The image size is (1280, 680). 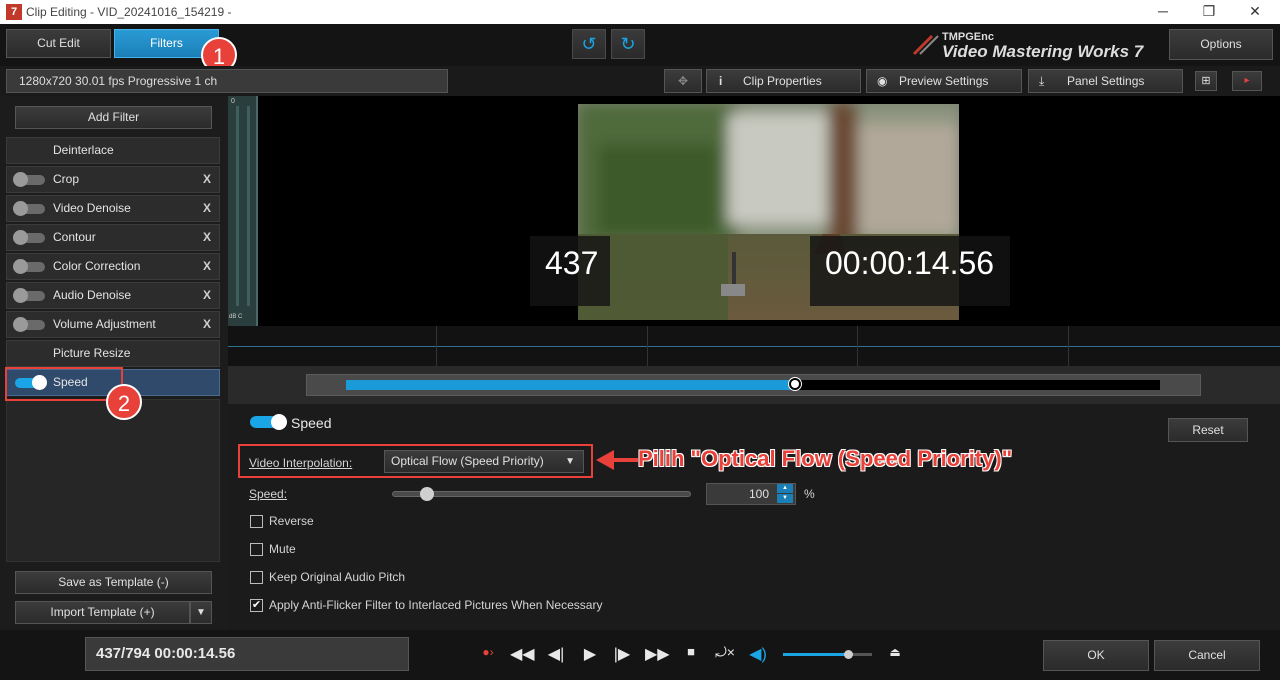 I want to click on filter-item: Color Correction X, so click(x=113, y=266).